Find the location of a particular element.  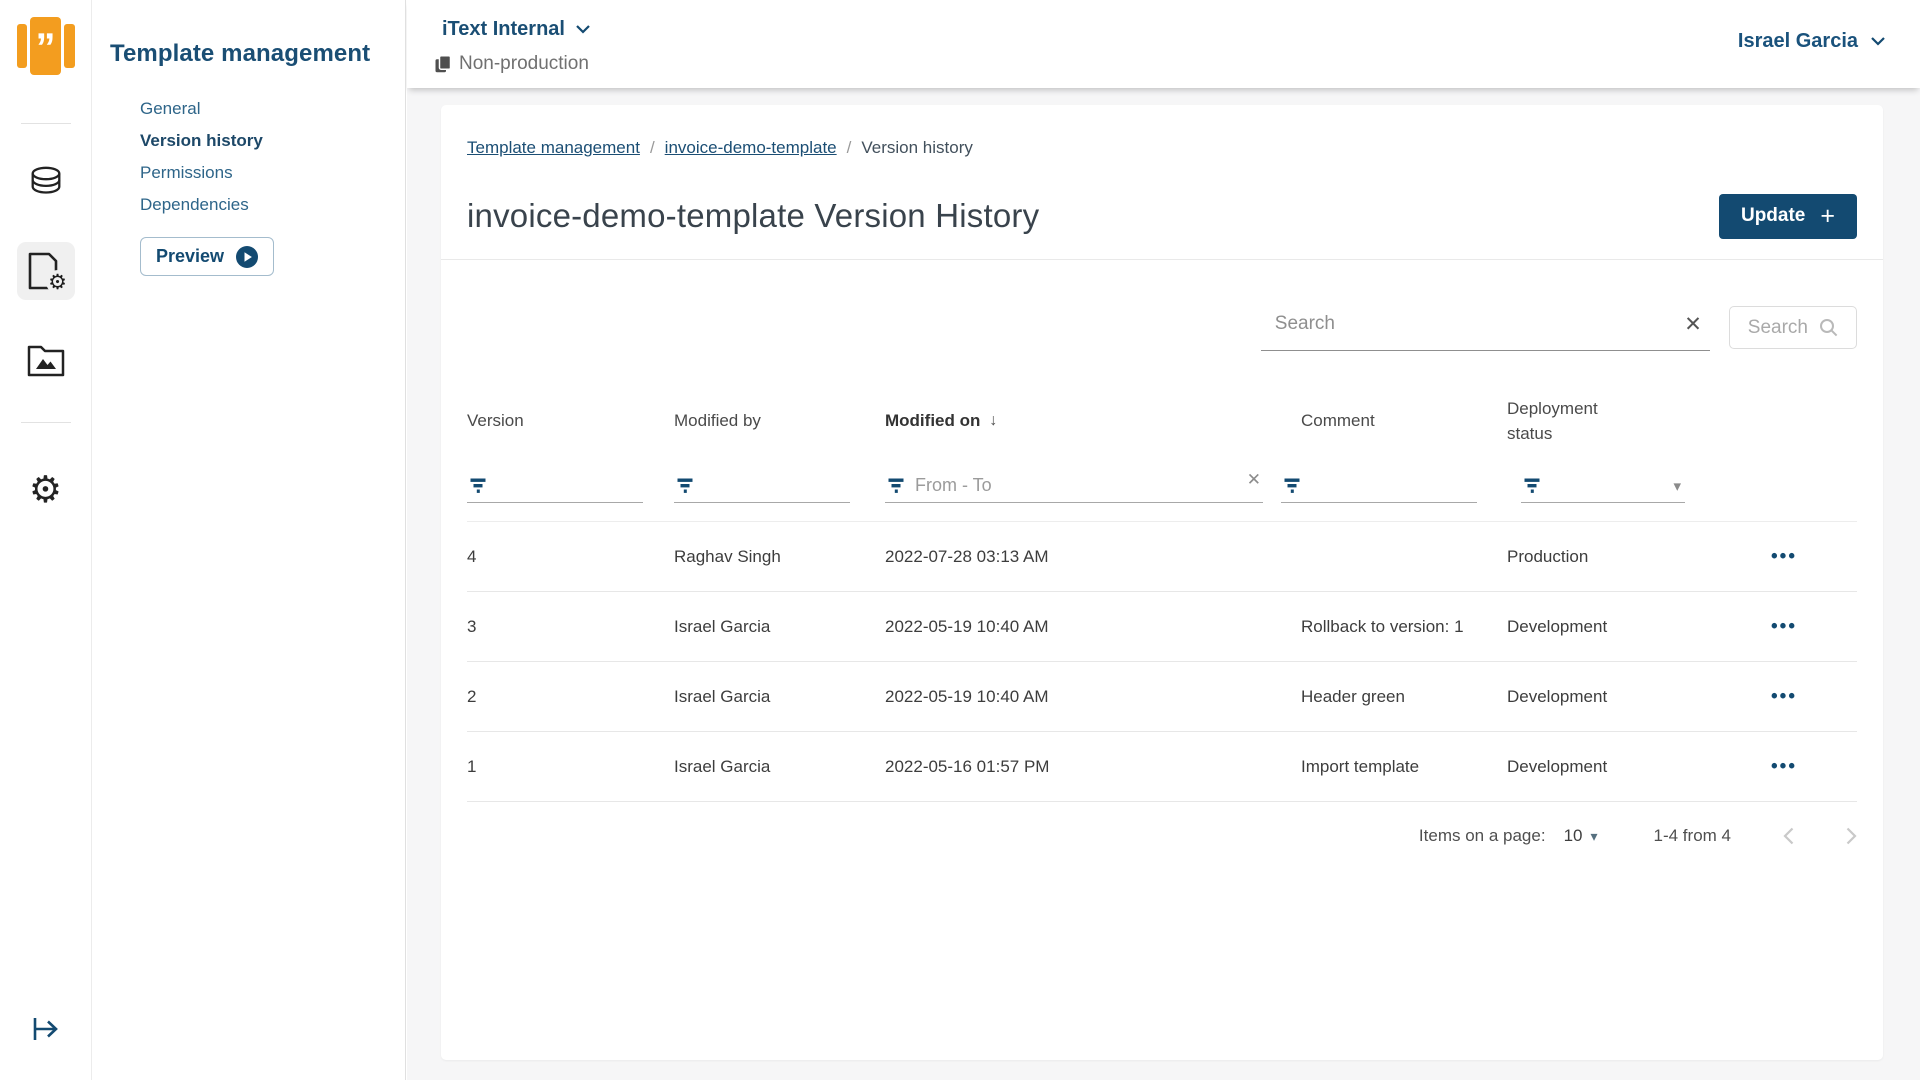

workspace-name: iText Internal is located at coordinates (503, 29).